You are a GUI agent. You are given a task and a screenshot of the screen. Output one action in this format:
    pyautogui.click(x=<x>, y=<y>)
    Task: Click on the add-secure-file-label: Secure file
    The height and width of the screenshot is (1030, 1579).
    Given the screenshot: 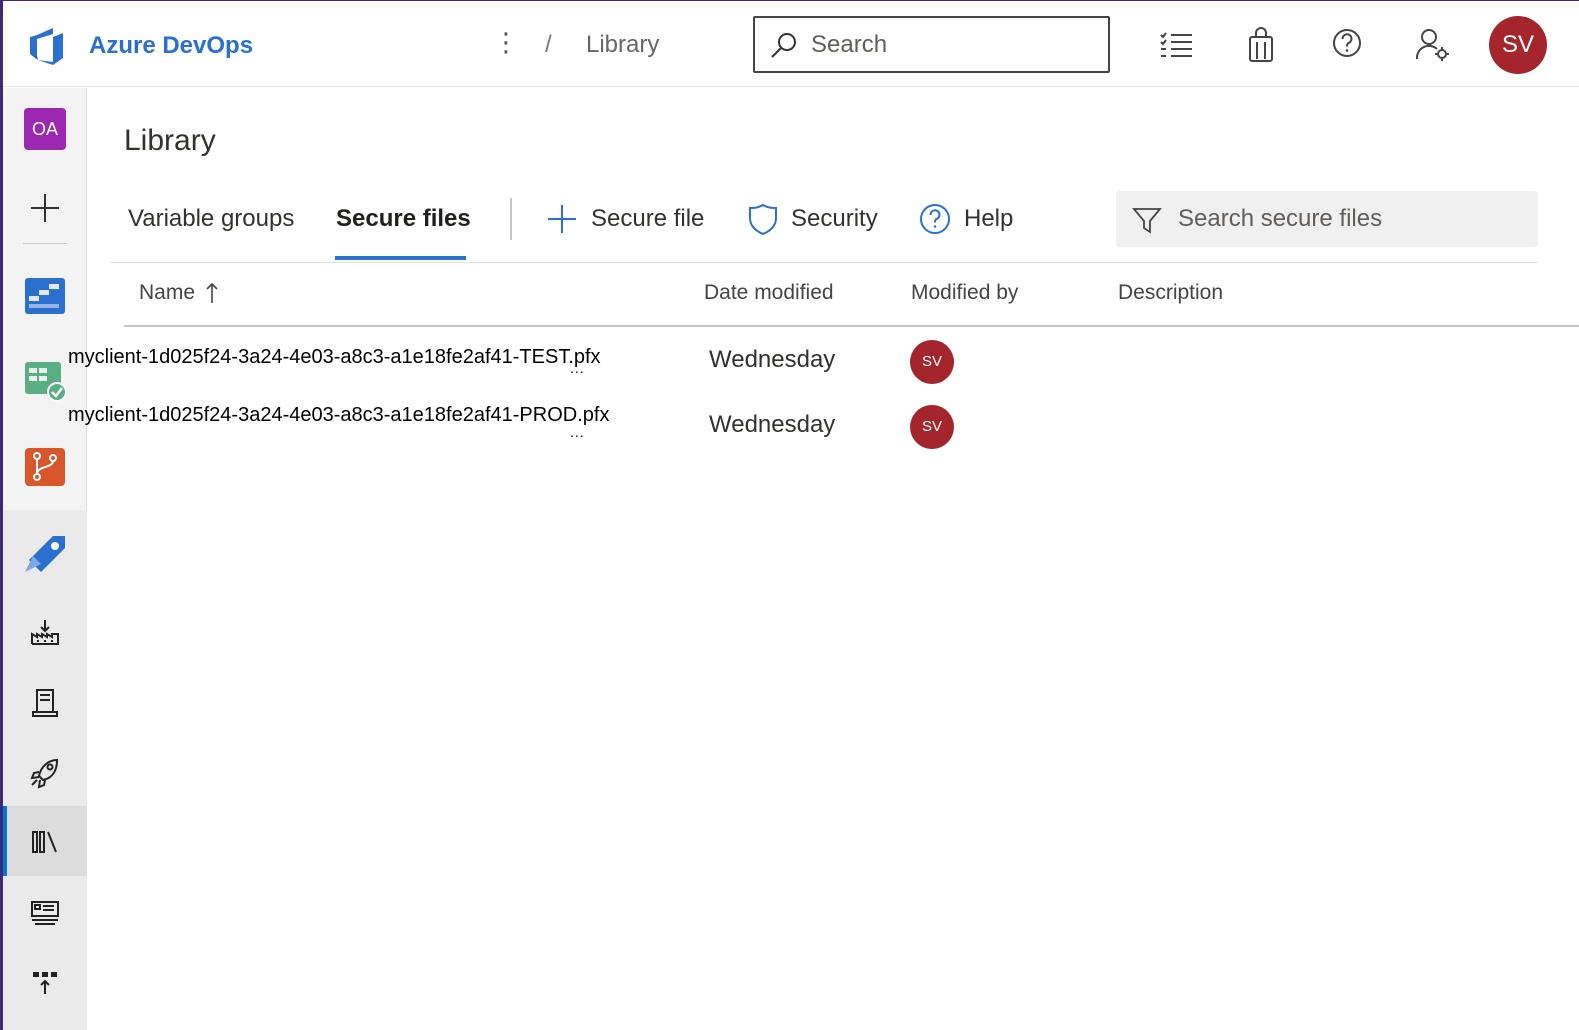 What is the action you would take?
    pyautogui.click(x=648, y=218)
    